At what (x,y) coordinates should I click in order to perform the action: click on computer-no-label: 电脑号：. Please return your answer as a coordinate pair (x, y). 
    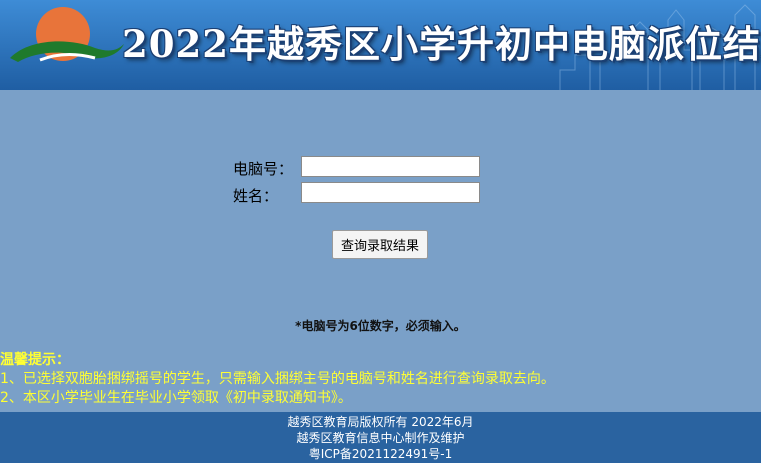
    Looking at the image, I should click on (263, 169).